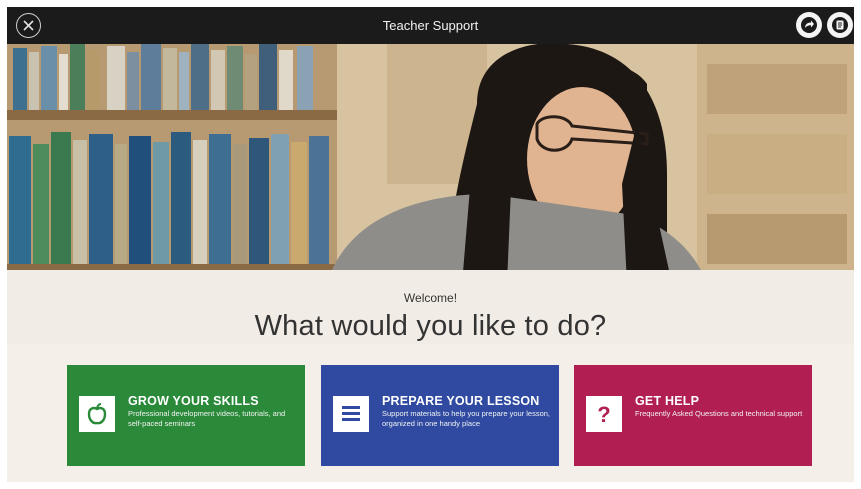  I want to click on window-title: Teacher Support, so click(430, 25).